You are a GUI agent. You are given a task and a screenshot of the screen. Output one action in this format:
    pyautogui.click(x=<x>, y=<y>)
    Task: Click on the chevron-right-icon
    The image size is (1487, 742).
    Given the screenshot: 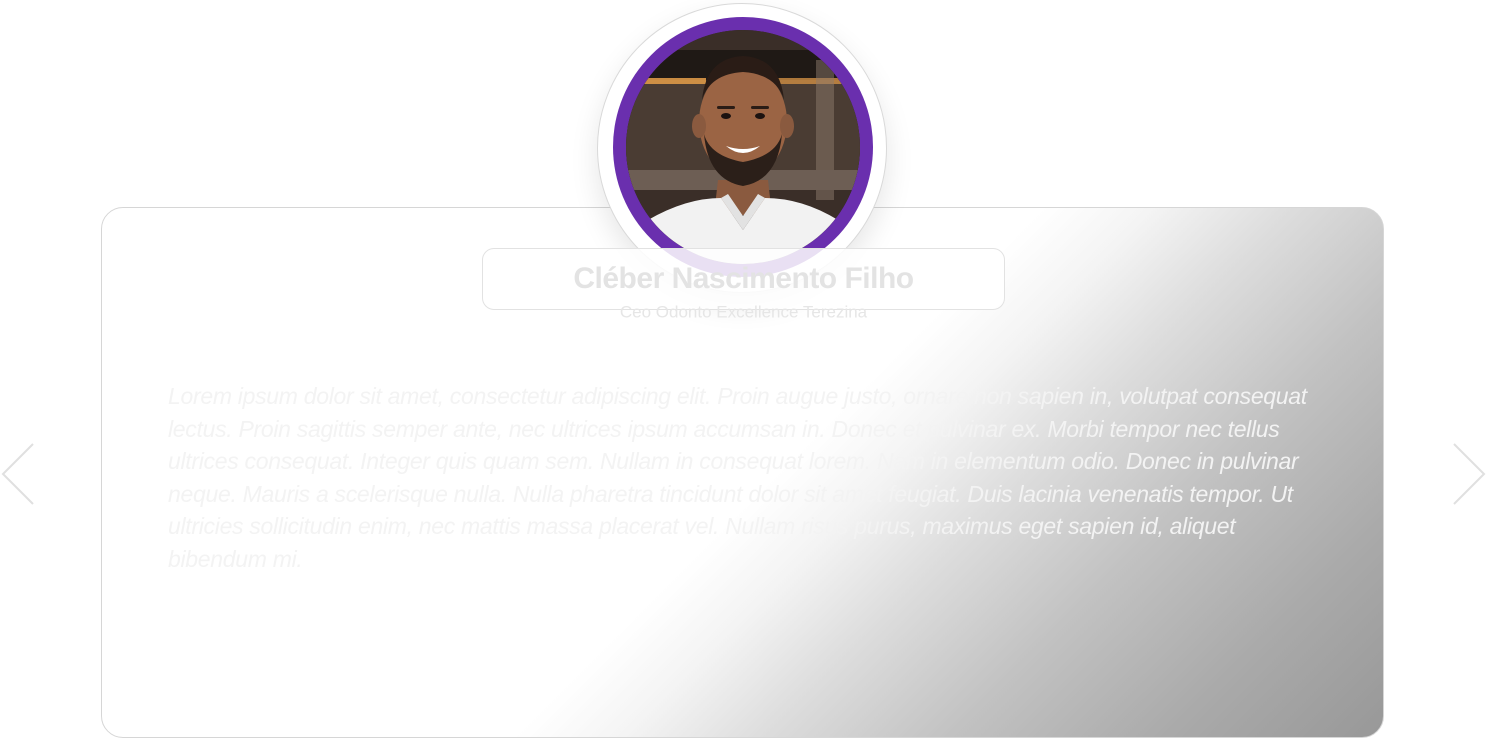 What is the action you would take?
    pyautogui.click(x=1469, y=474)
    